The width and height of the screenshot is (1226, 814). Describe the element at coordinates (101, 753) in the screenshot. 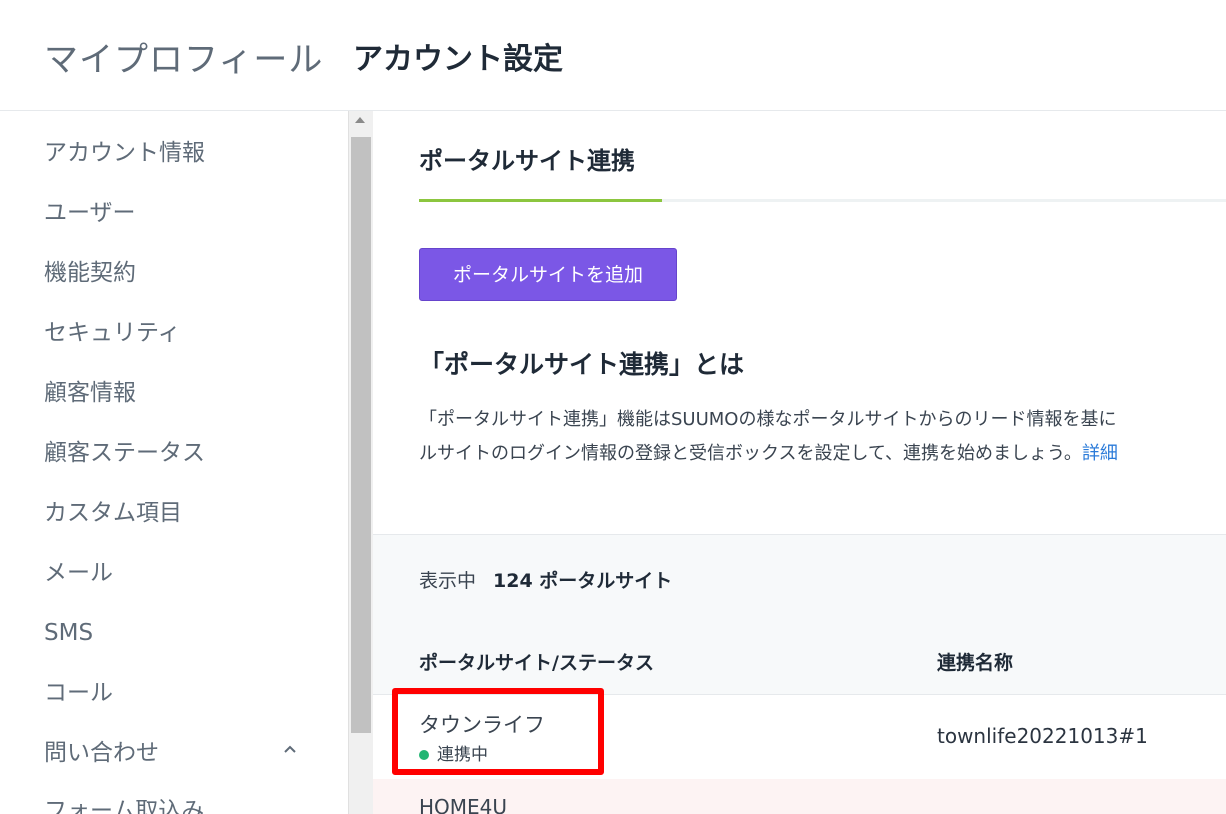

I see `sidebar-item-inquiry: 問い合わせ` at that location.